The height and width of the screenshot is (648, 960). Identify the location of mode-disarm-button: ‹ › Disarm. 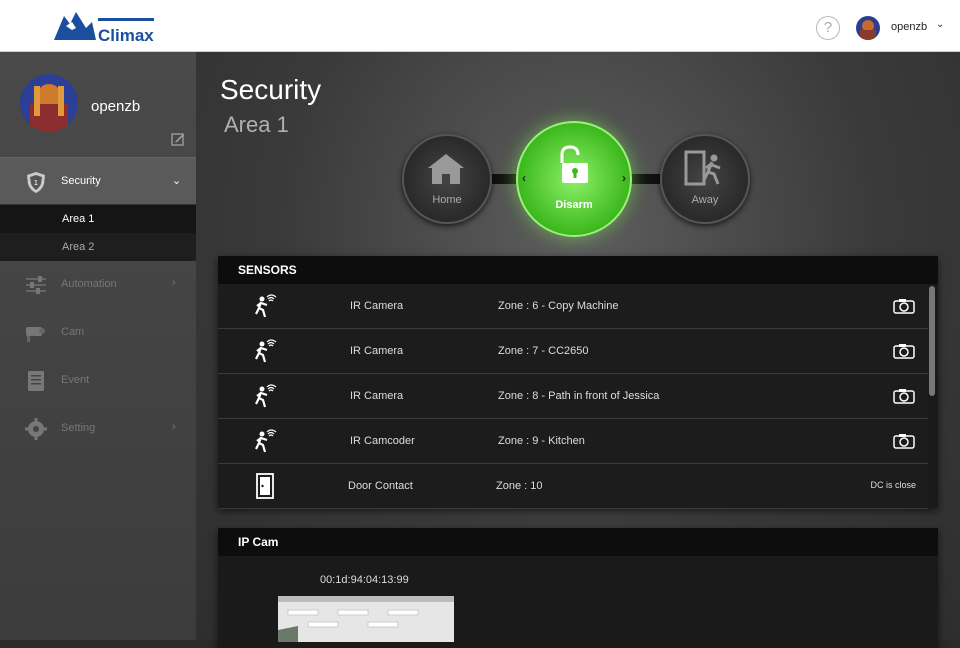
(574, 179).